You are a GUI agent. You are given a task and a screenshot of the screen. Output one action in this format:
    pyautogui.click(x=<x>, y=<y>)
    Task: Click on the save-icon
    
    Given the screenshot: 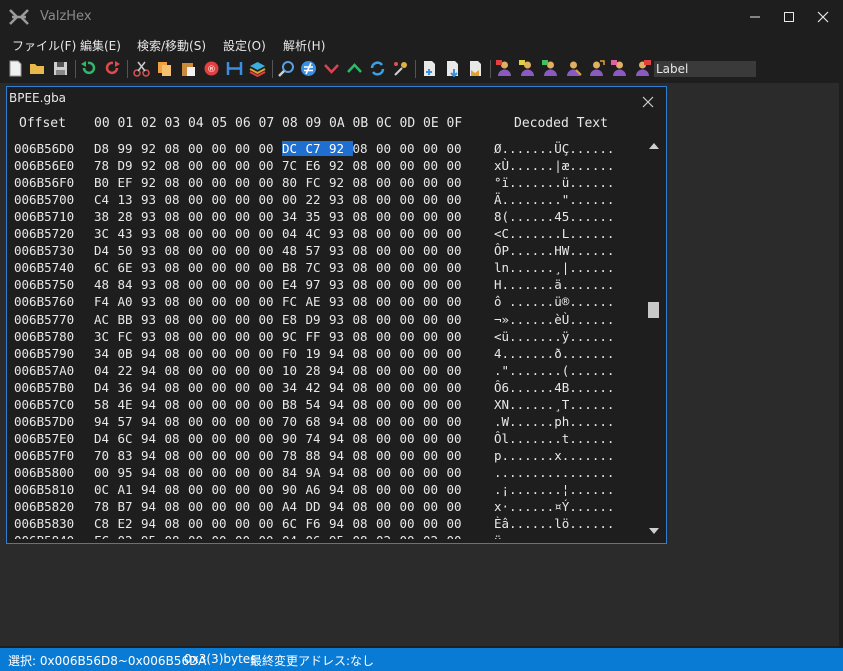 What is the action you would take?
    pyautogui.click(x=60, y=68)
    